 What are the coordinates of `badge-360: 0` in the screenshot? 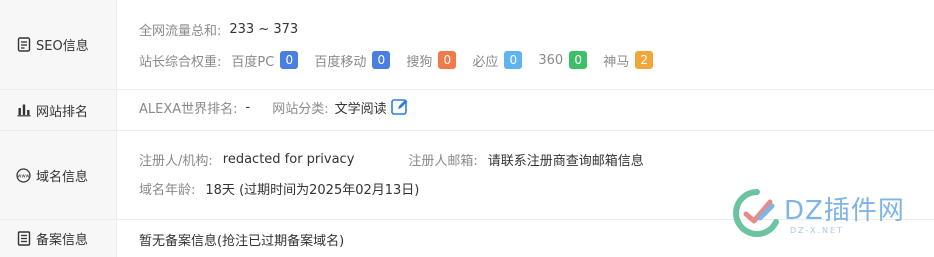 It's located at (578, 60).